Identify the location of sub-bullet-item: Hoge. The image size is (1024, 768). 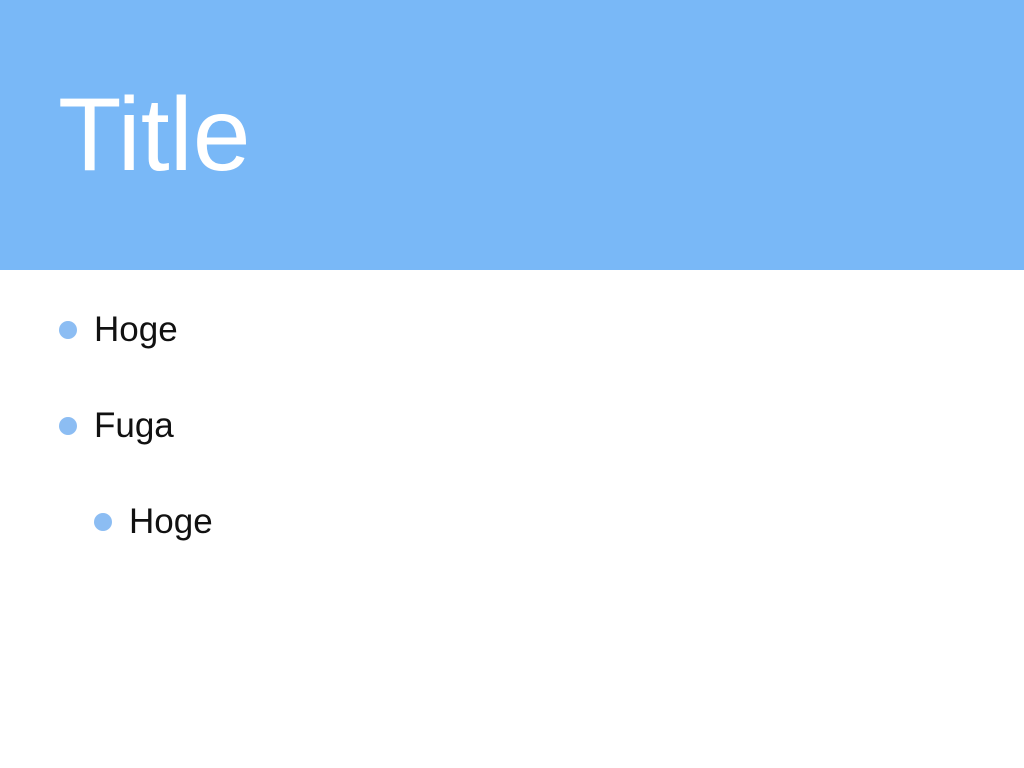
(153, 522).